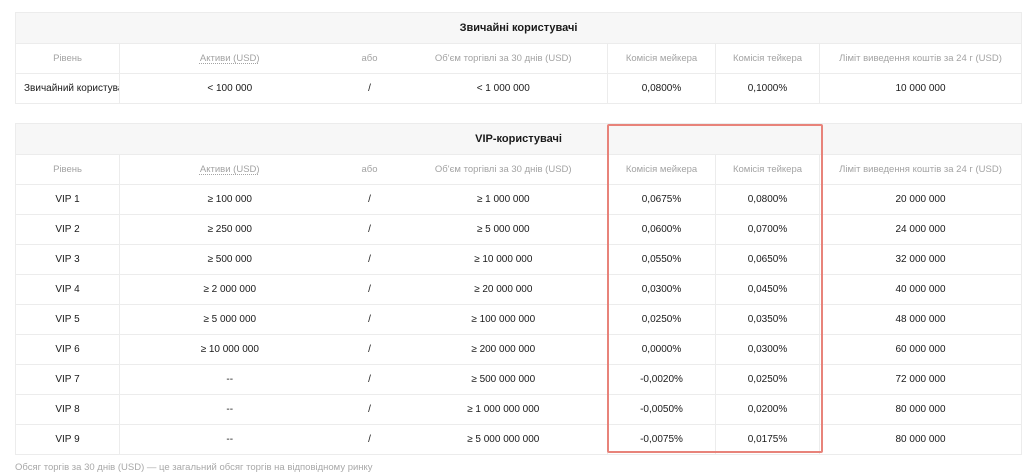  What do you see at coordinates (767, 229) in the screenshot?
I see `cell-taker: 0,0700%` at bounding box center [767, 229].